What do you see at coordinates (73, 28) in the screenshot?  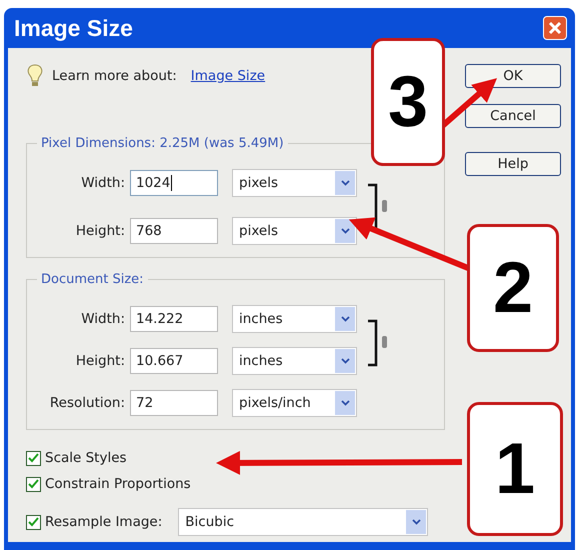 I see `window-title: Image Size` at bounding box center [73, 28].